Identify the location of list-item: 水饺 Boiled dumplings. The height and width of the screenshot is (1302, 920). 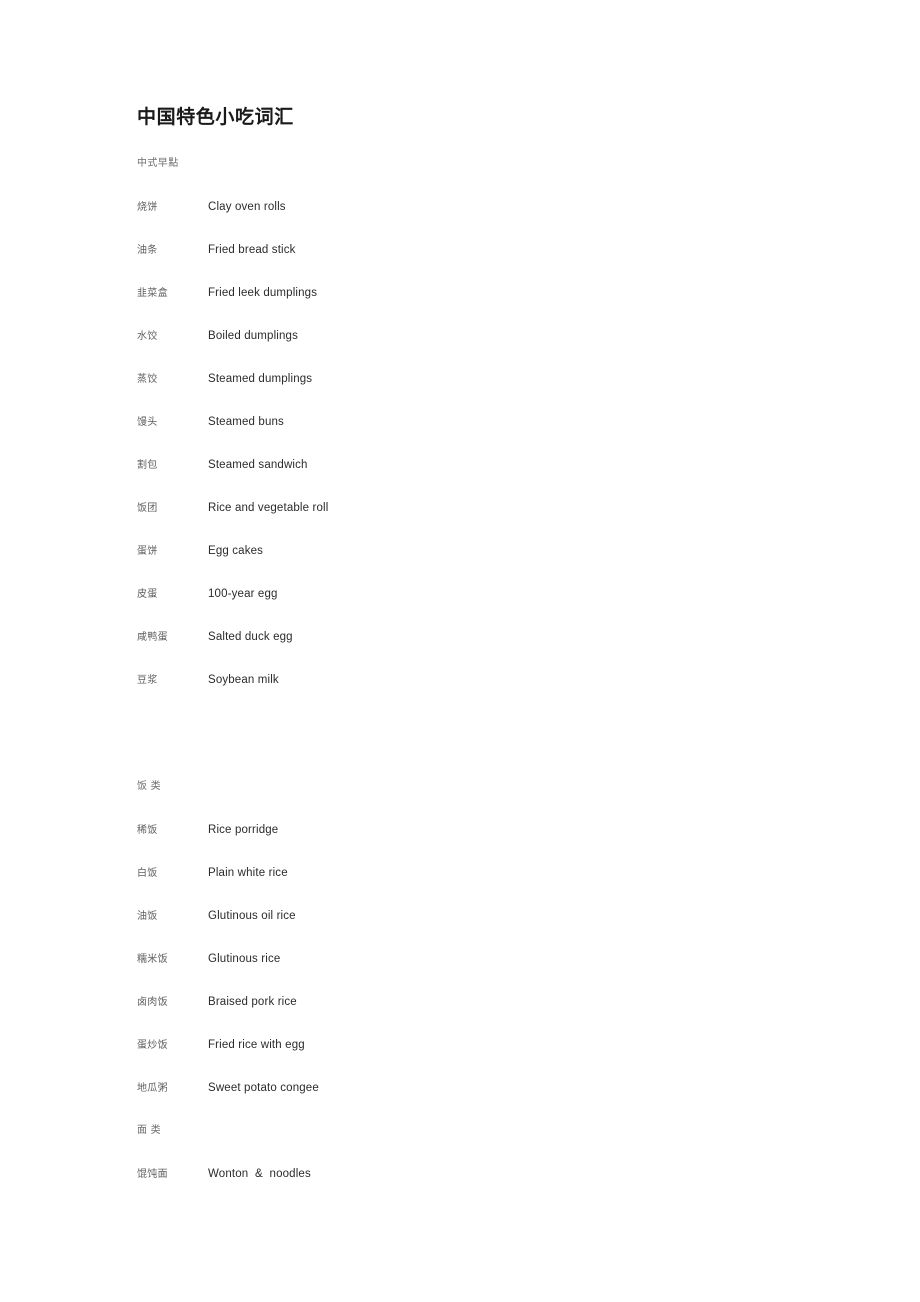
(467, 350).